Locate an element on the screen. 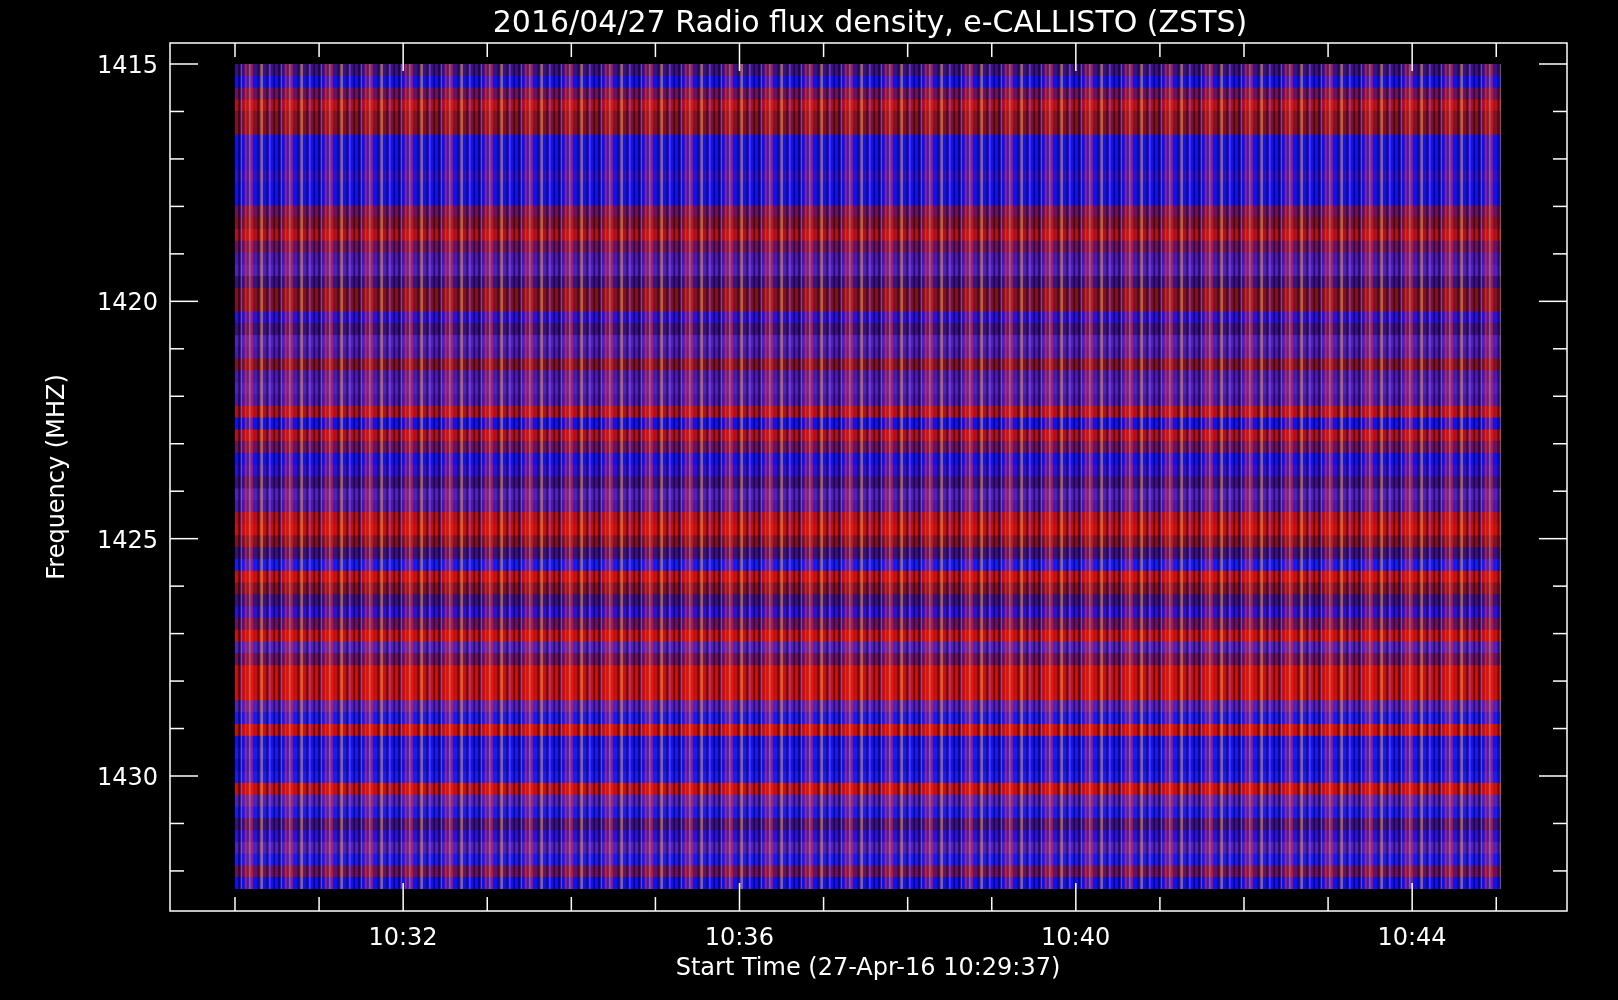 The height and width of the screenshot is (1000, 1618). y-axis-label: Frequency (MHZ) is located at coordinates (56, 477).